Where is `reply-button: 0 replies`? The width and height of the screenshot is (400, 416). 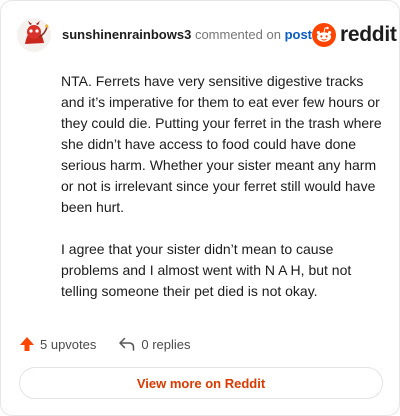
reply-button: 0 replies is located at coordinates (154, 344).